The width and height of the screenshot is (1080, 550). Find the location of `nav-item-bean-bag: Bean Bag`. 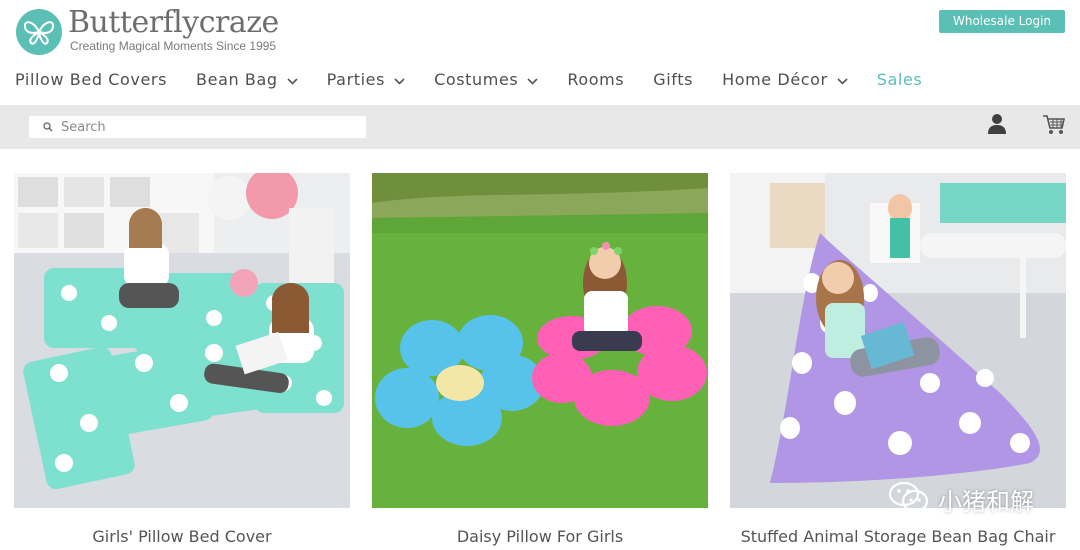

nav-item-bean-bag: Bean Bag is located at coordinates (247, 79).